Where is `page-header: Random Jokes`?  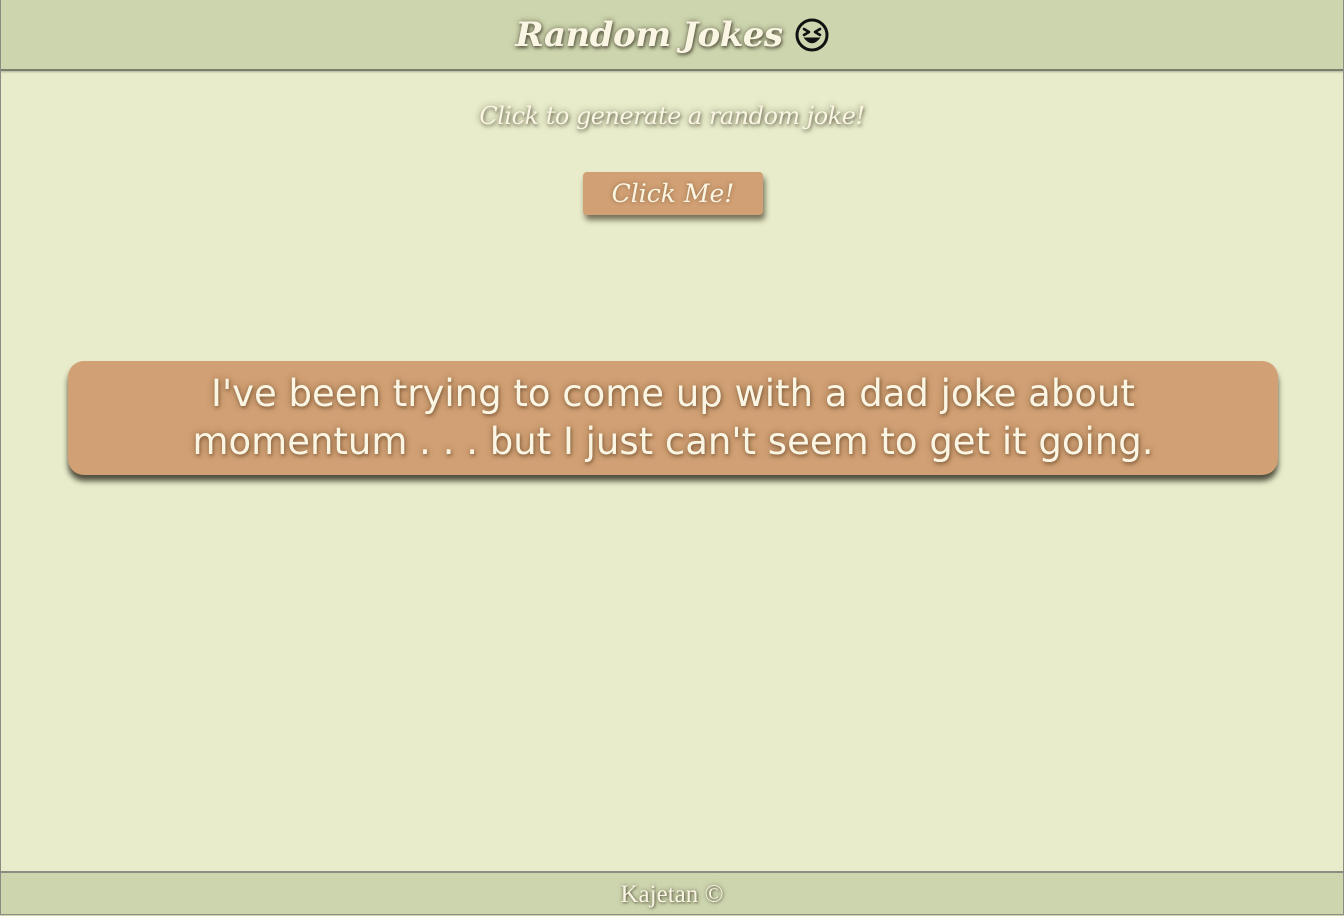
page-header: Random Jokes is located at coordinates (672, 35).